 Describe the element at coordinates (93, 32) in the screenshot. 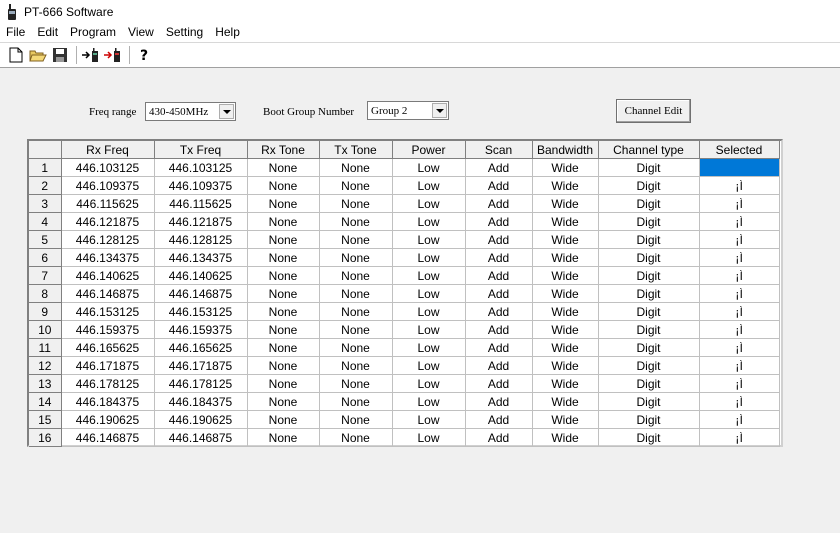

I see `menu-program: Program` at that location.